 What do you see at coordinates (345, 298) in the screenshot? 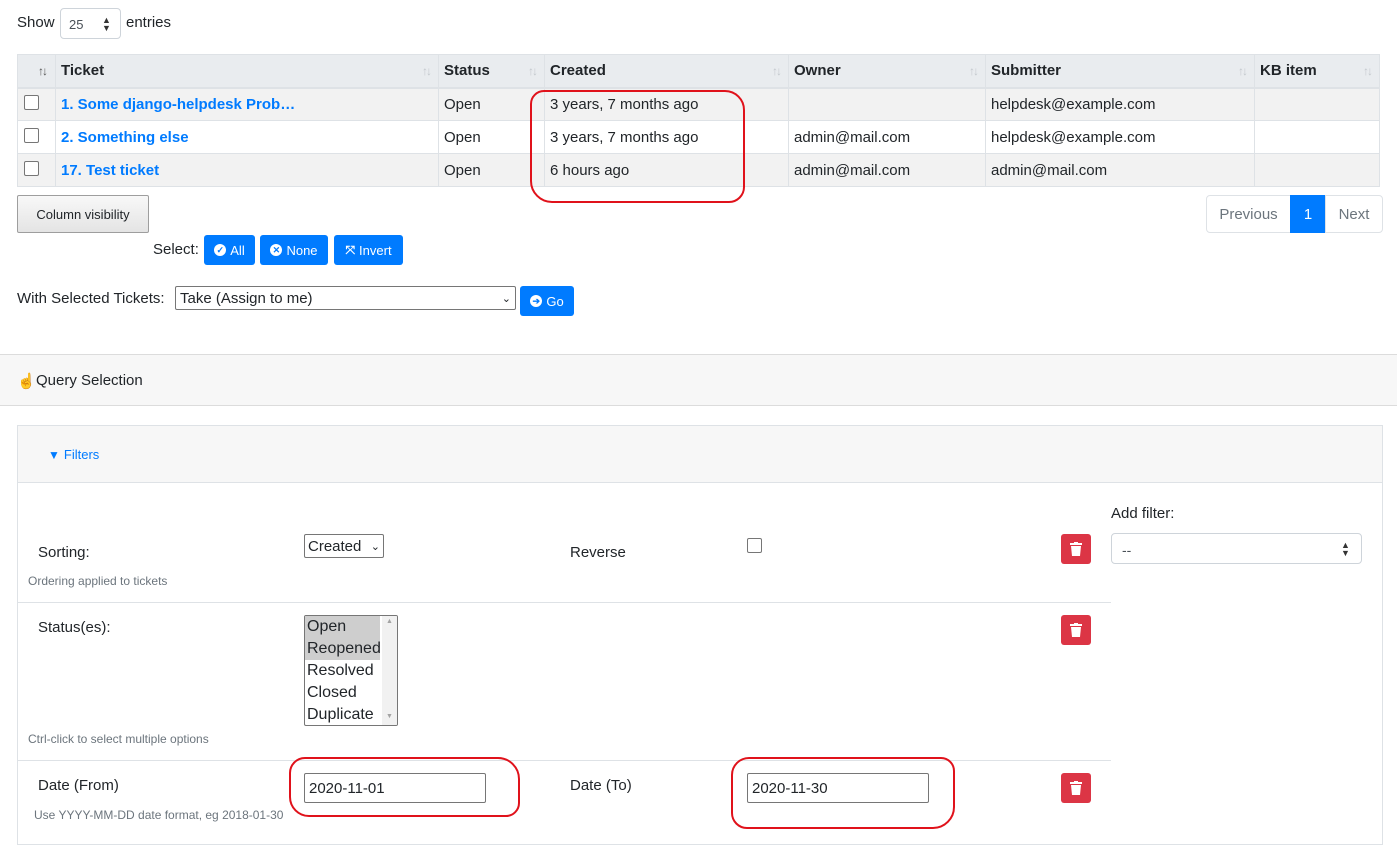
I see `bulk-action-select: Take (Assign to me) ⌄` at bounding box center [345, 298].